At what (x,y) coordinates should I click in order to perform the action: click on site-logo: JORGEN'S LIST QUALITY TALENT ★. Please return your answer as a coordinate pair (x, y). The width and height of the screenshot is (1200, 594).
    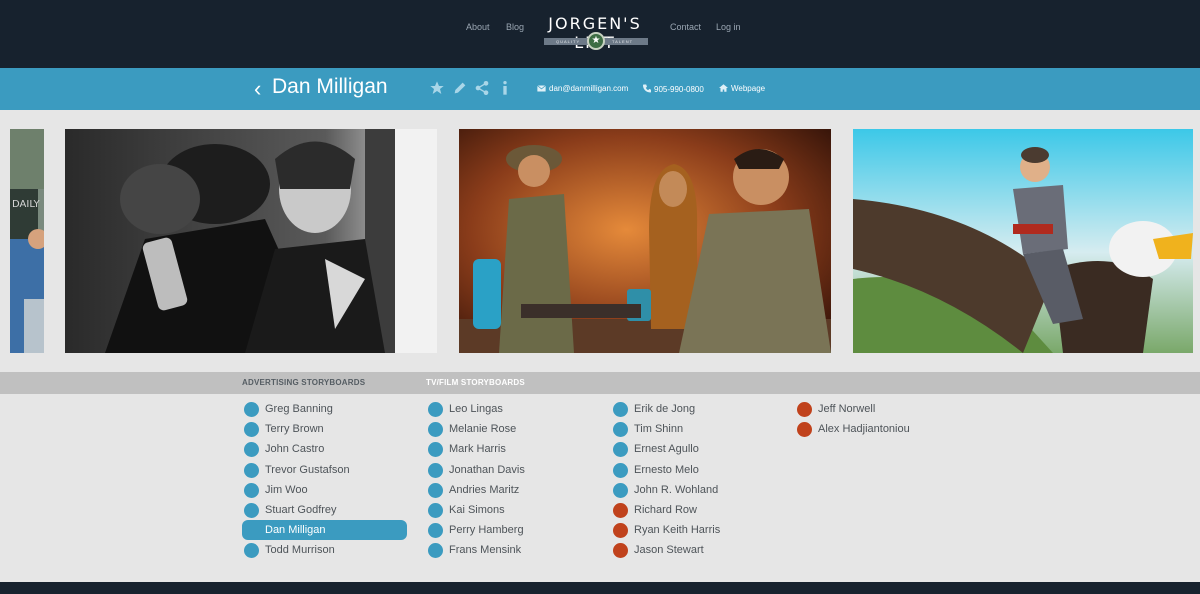
    Looking at the image, I should click on (595, 31).